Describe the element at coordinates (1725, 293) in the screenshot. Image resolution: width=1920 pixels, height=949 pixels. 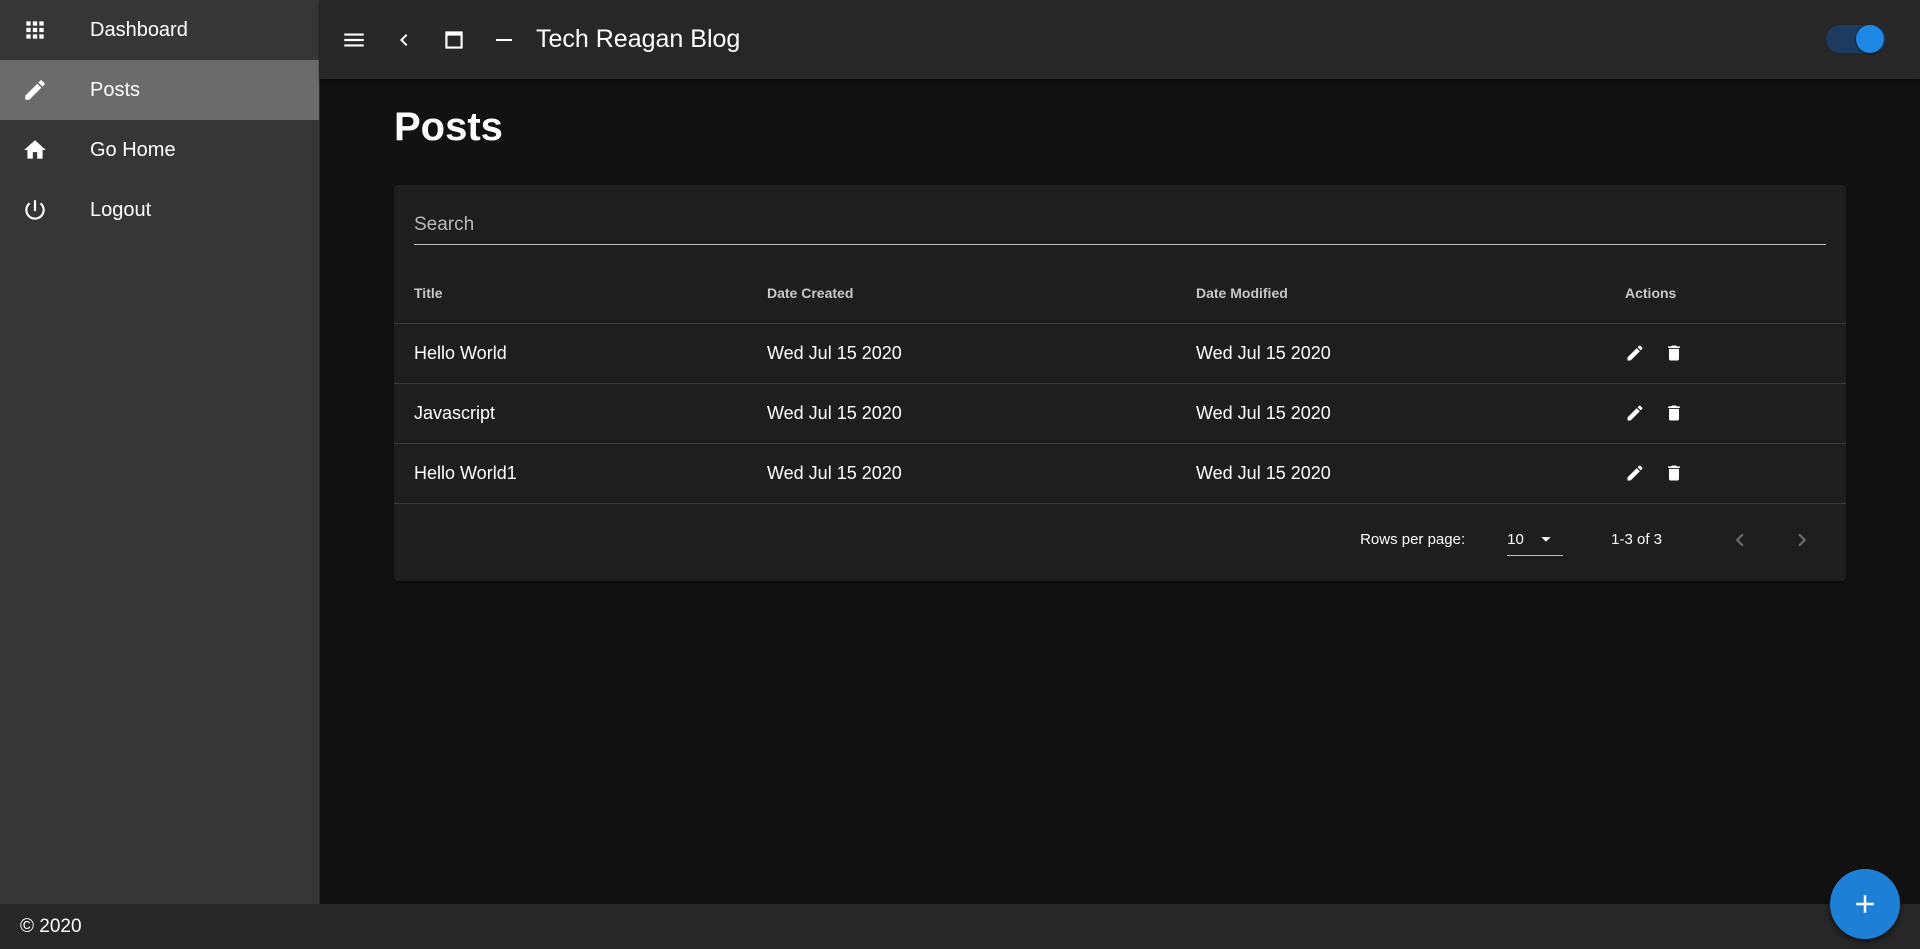
I see `column-header-actions: Actions` at that location.